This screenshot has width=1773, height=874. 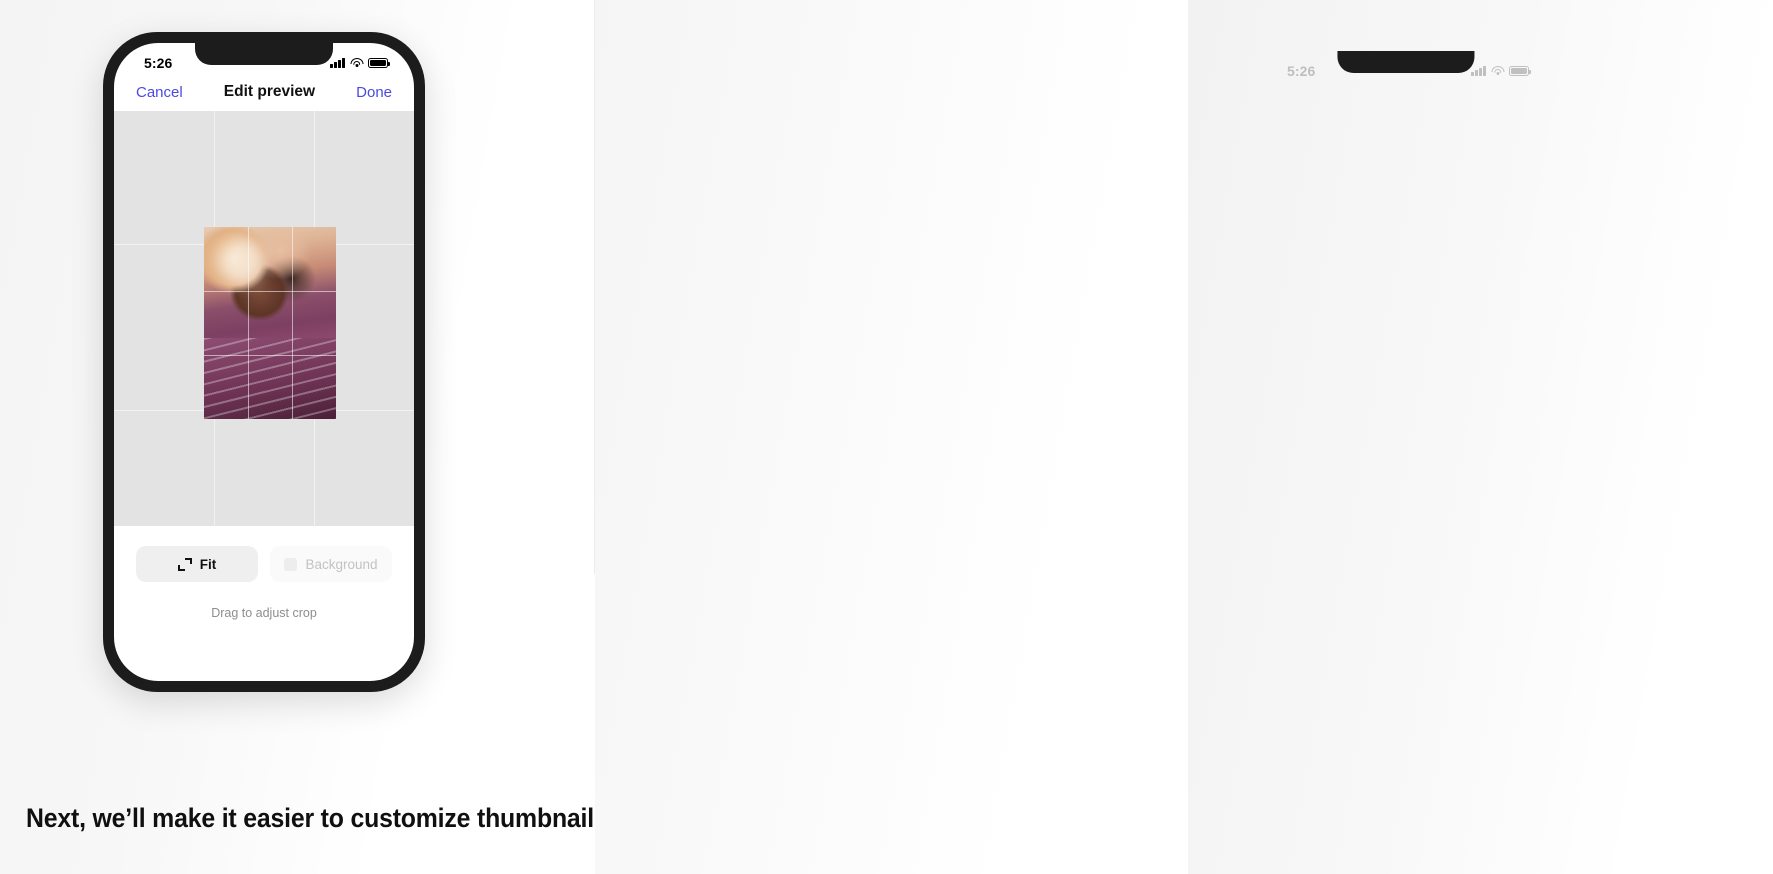 I want to click on fit-button-label: Fit, so click(x=208, y=564).